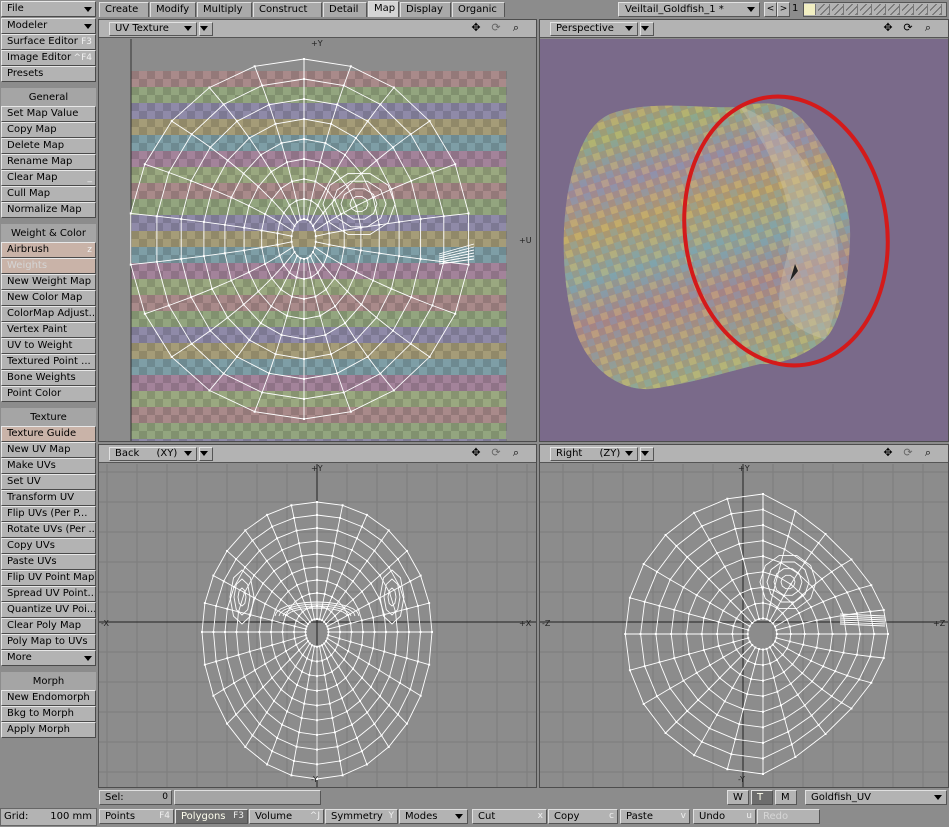 The width and height of the screenshot is (949, 827). What do you see at coordinates (689, 9) in the screenshot?
I see `scene-selector: Veiltail_Goldfish_1 *` at bounding box center [689, 9].